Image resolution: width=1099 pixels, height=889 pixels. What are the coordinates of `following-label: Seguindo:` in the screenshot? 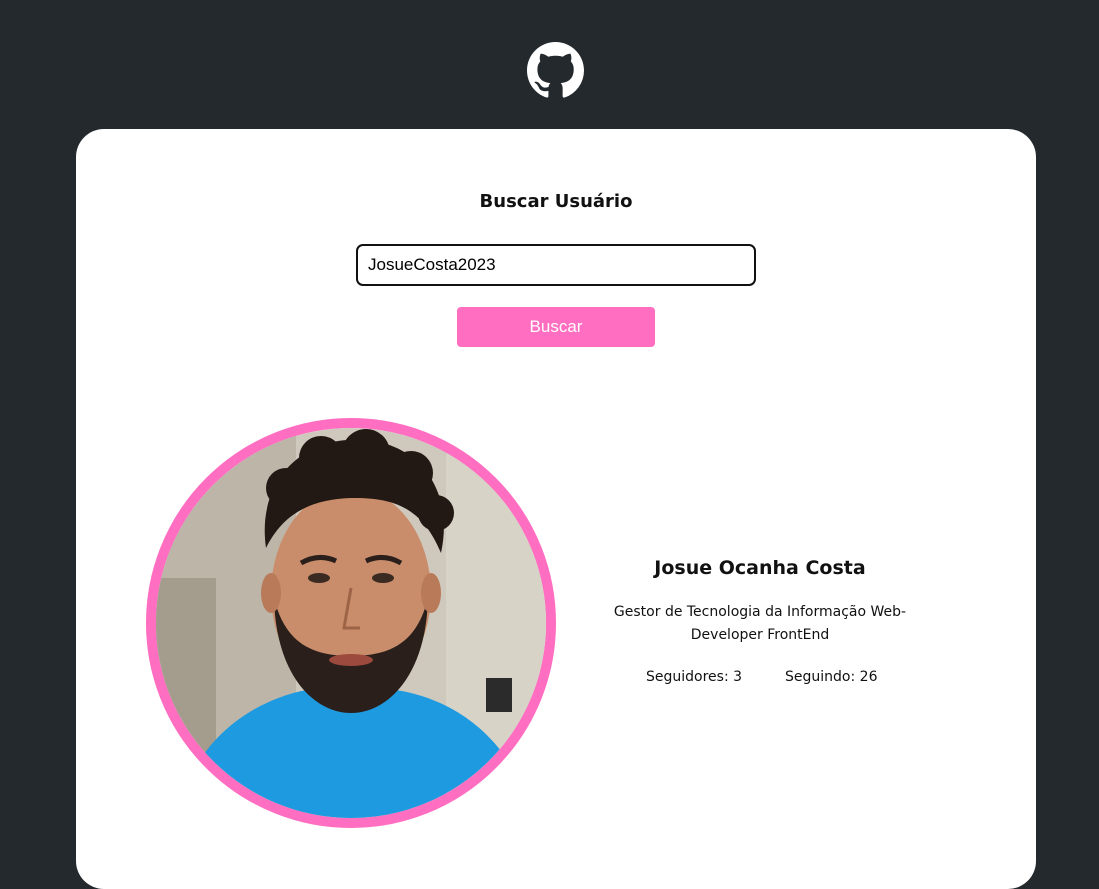 It's located at (820, 677).